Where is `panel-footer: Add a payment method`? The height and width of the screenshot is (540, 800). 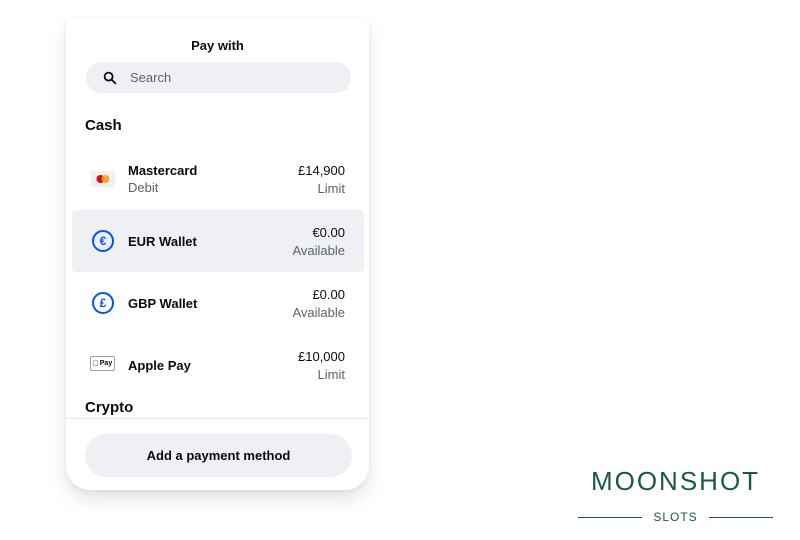
panel-footer: Add a payment method is located at coordinates (217, 454).